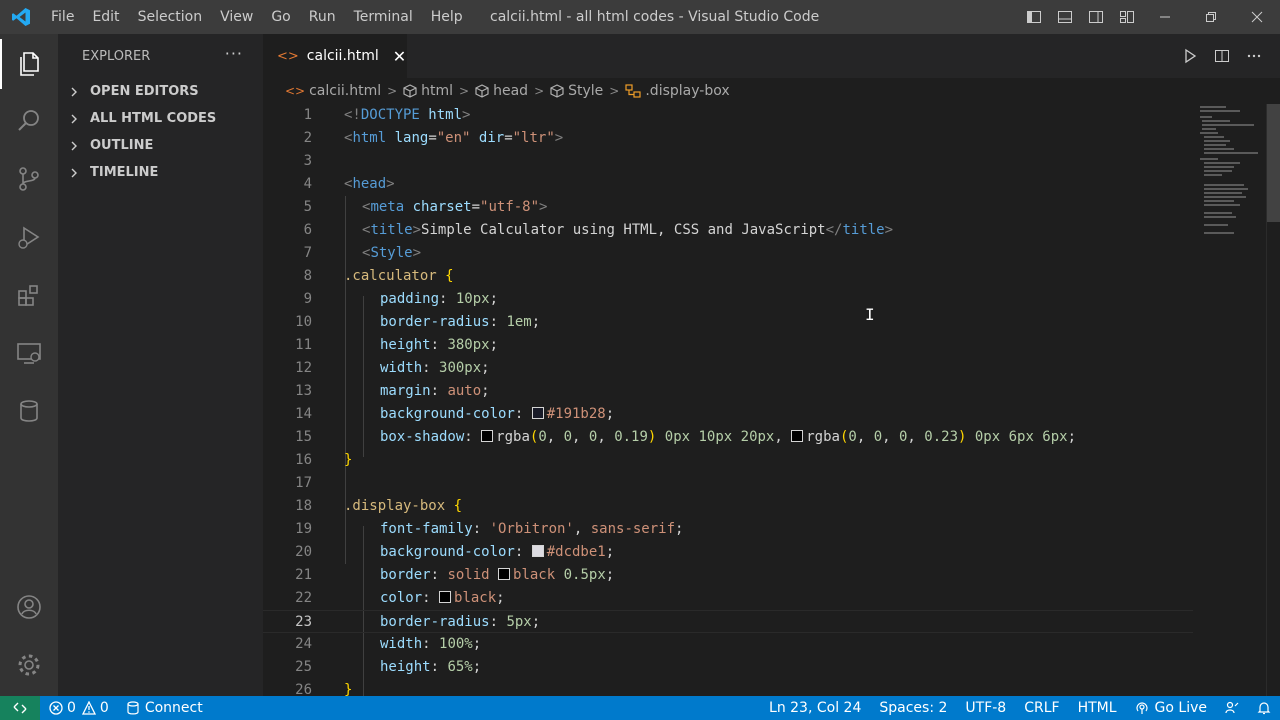 Image resolution: width=1280 pixels, height=720 pixels. I want to click on code-line: 3, so click(728, 161).